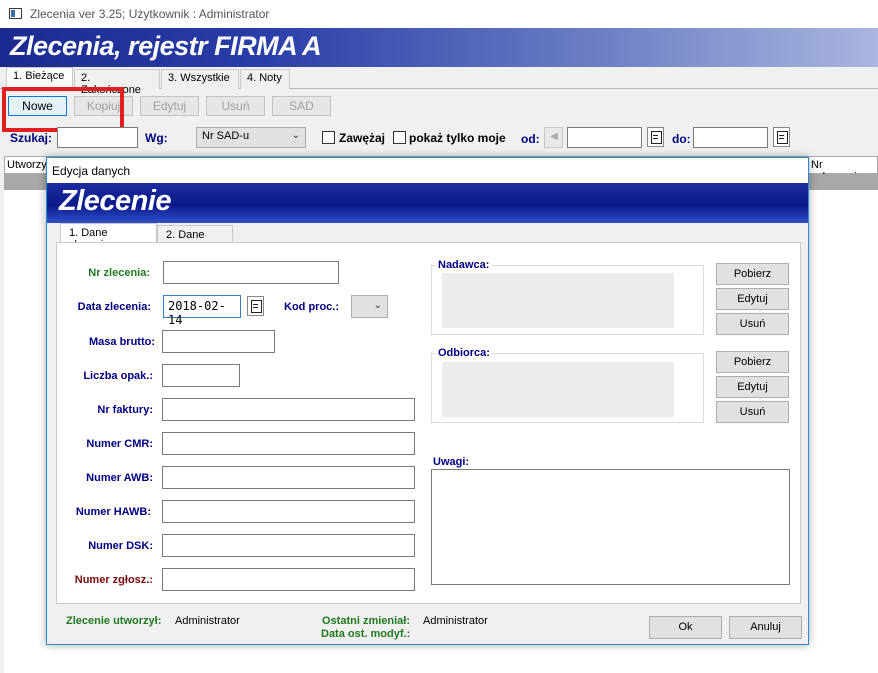  Describe the element at coordinates (195, 239) in the screenshot. I see `tab-dane-tro: 2. Dane TRO` at that location.